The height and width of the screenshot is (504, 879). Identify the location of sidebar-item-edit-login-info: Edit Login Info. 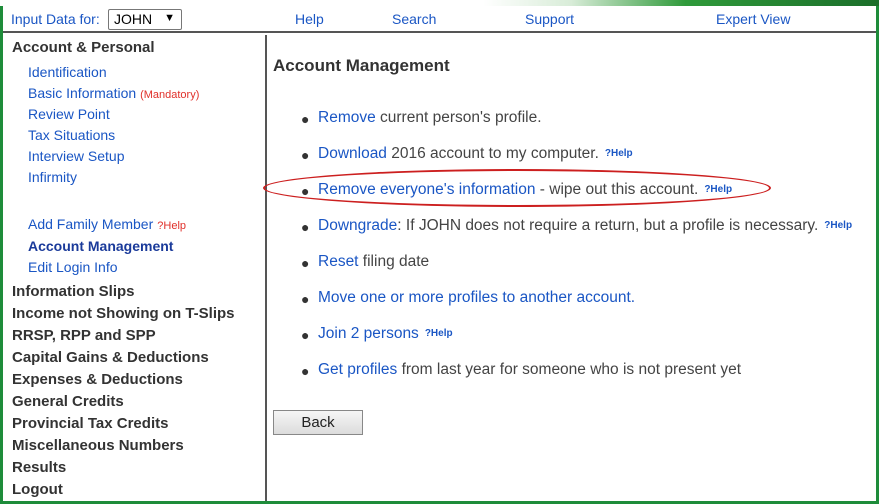
(73, 267).